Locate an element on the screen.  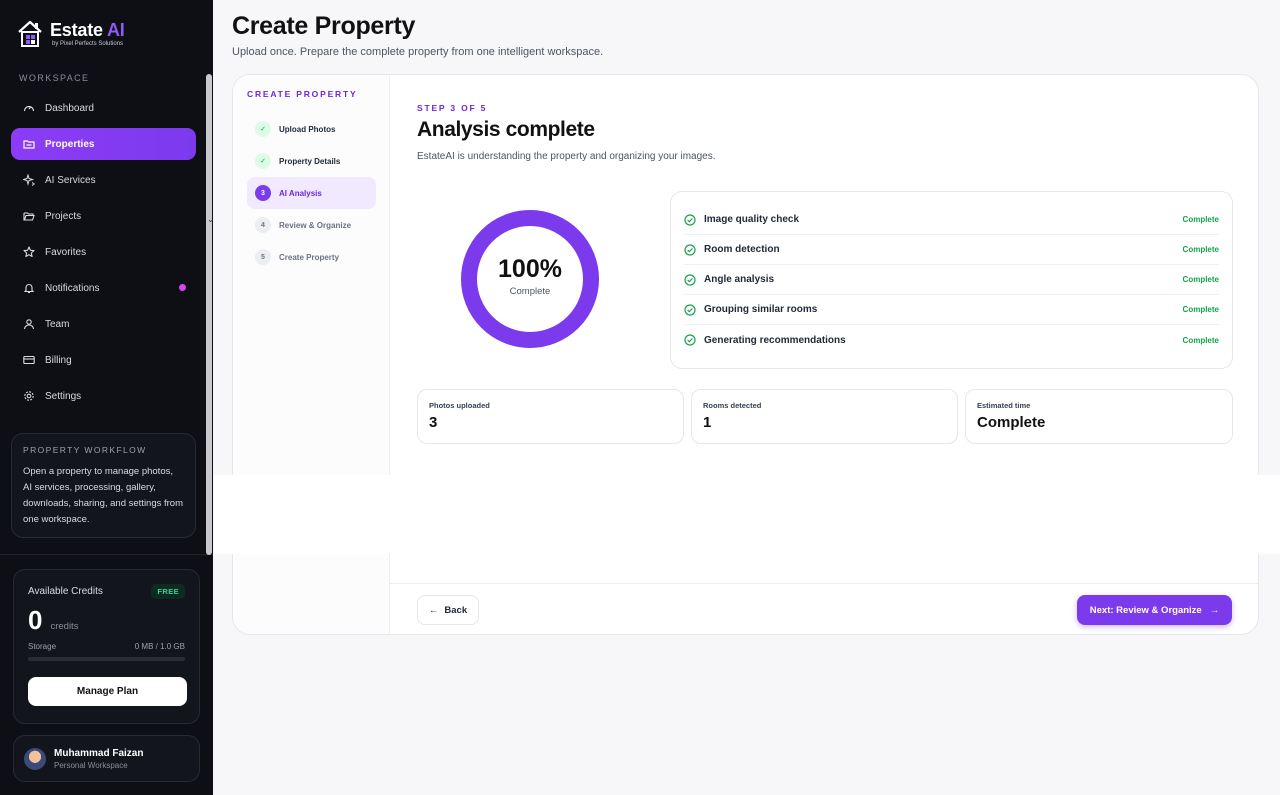
gauge-icon is located at coordinates (29, 108).